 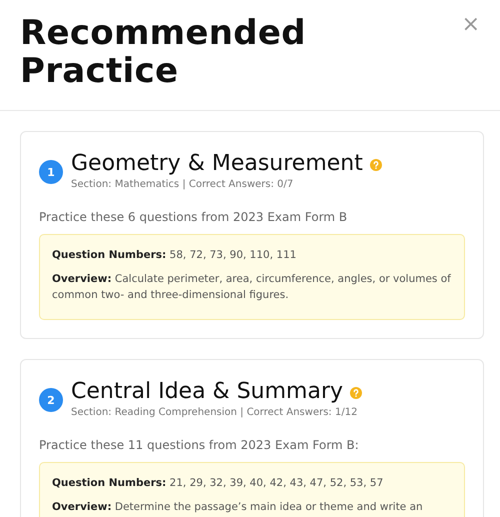 What do you see at coordinates (51, 400) in the screenshot?
I see `number-badge: 2` at bounding box center [51, 400].